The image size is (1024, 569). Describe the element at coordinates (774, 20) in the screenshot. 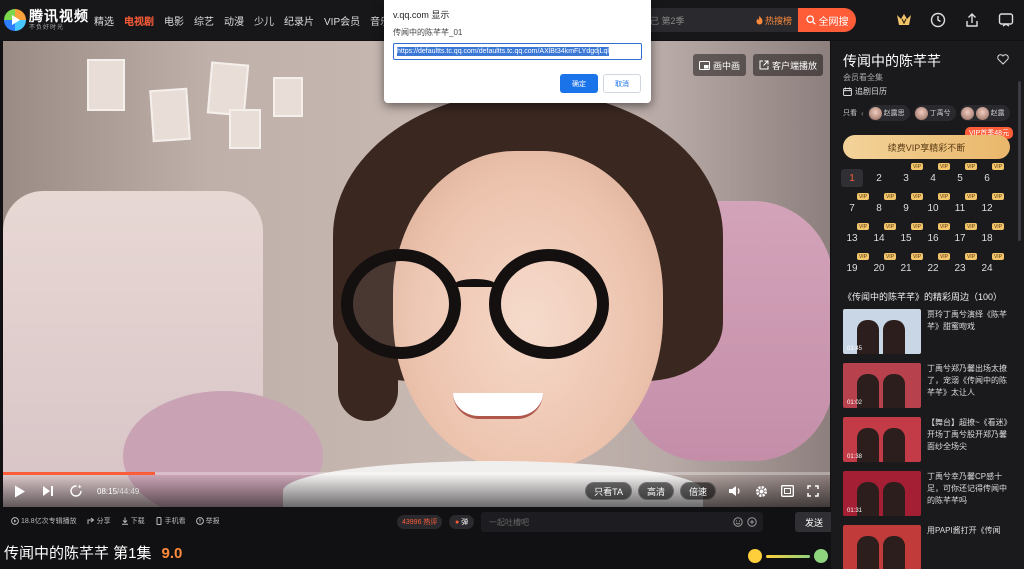

I see `hot-search-link: 热搜榜` at that location.